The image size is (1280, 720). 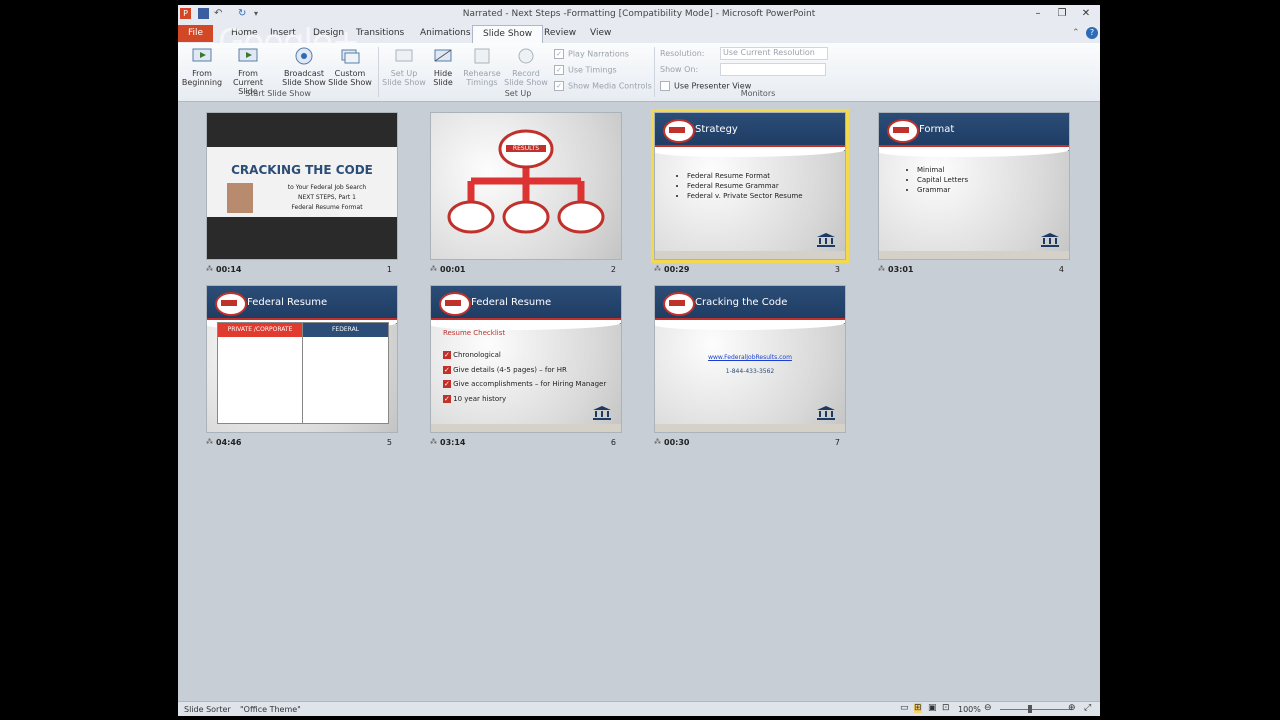 I want to click on zoom-out-icon: ⊖, so click(x=988, y=708).